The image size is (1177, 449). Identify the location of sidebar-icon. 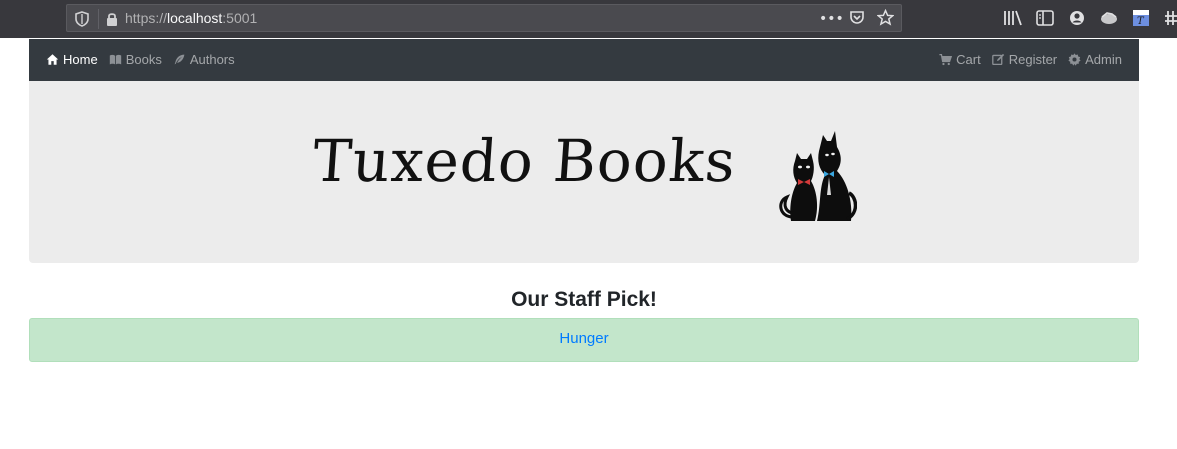
(1045, 18).